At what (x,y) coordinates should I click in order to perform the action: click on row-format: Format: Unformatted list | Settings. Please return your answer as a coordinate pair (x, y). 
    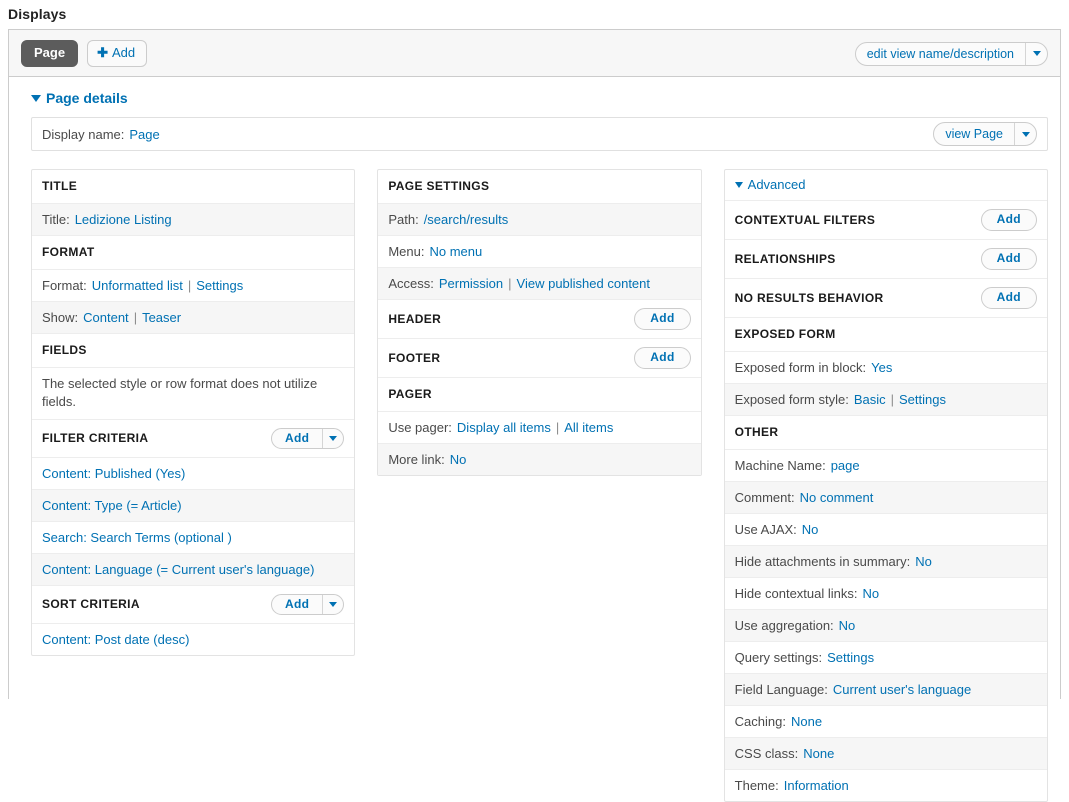
    Looking at the image, I should click on (193, 286).